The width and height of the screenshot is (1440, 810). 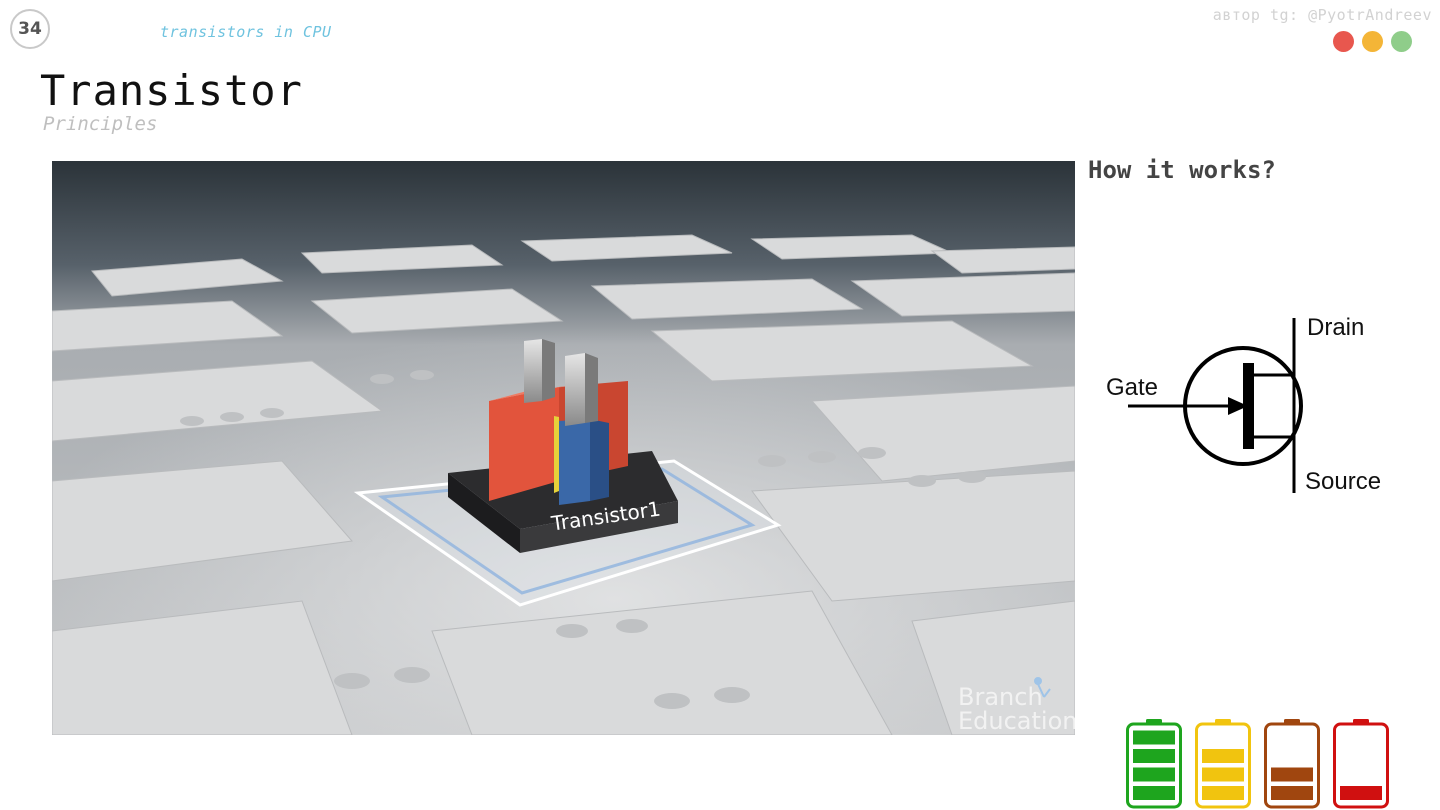 I want to click on slide-number-badge: 34, so click(x=30, y=29).